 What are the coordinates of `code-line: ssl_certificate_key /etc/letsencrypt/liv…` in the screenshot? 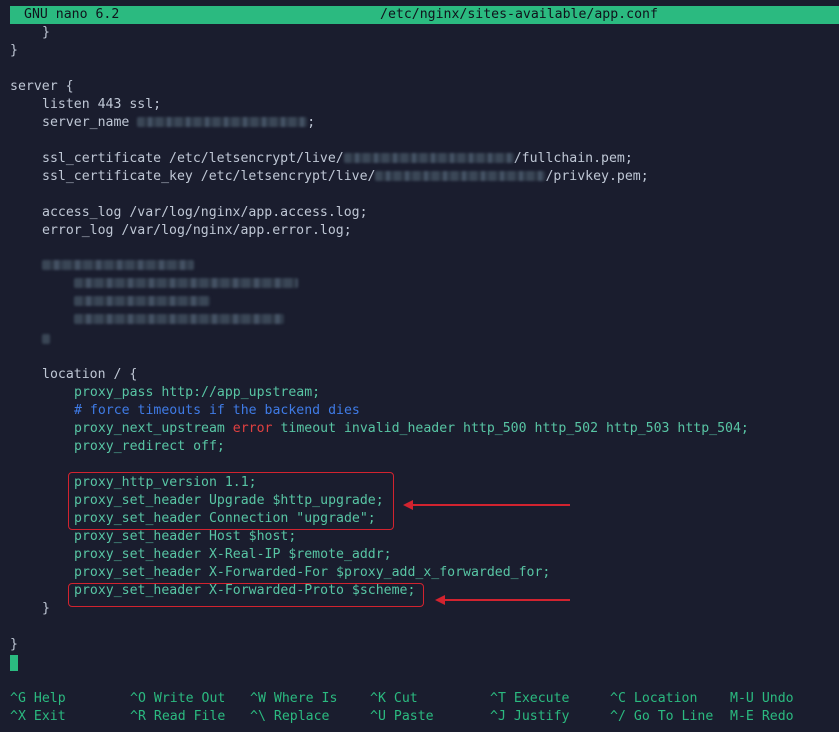 It's located at (345, 176).